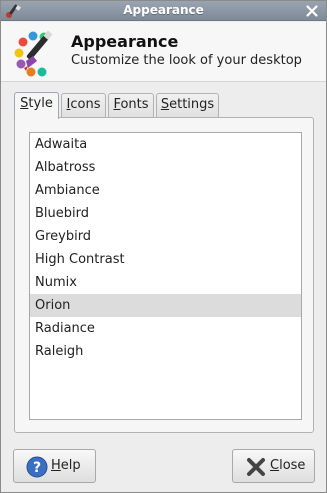 Image resolution: width=327 pixels, height=493 pixels. I want to click on tab-settings-mnemonic: S, so click(165, 104).